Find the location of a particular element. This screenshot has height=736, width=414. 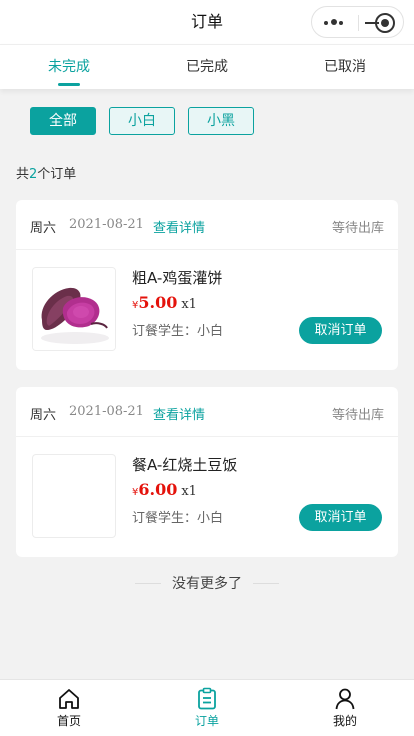

tab-unfinished: 未完成 is located at coordinates (69, 67).